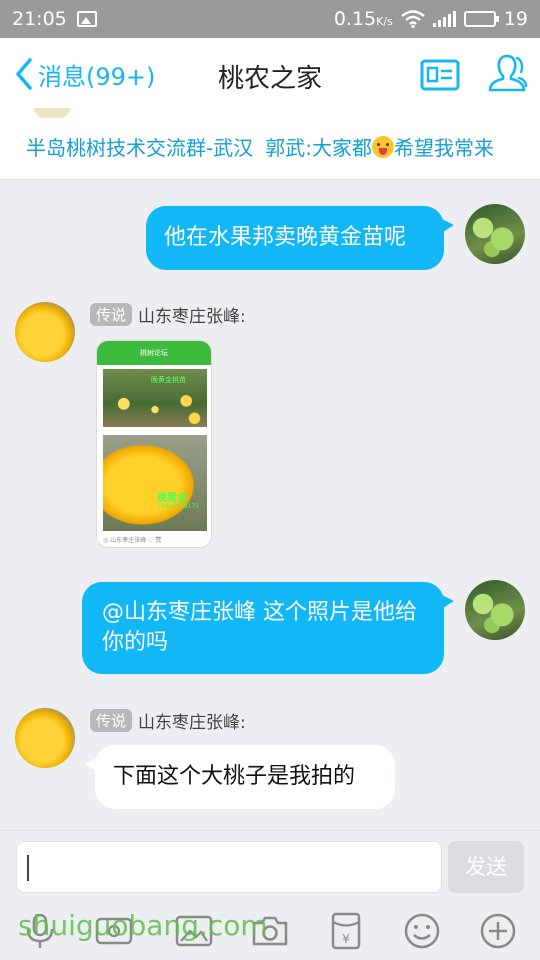 This screenshot has height=960, width=540. I want to click on peach-photo: 晚黄金 13906328175, so click(155, 483).